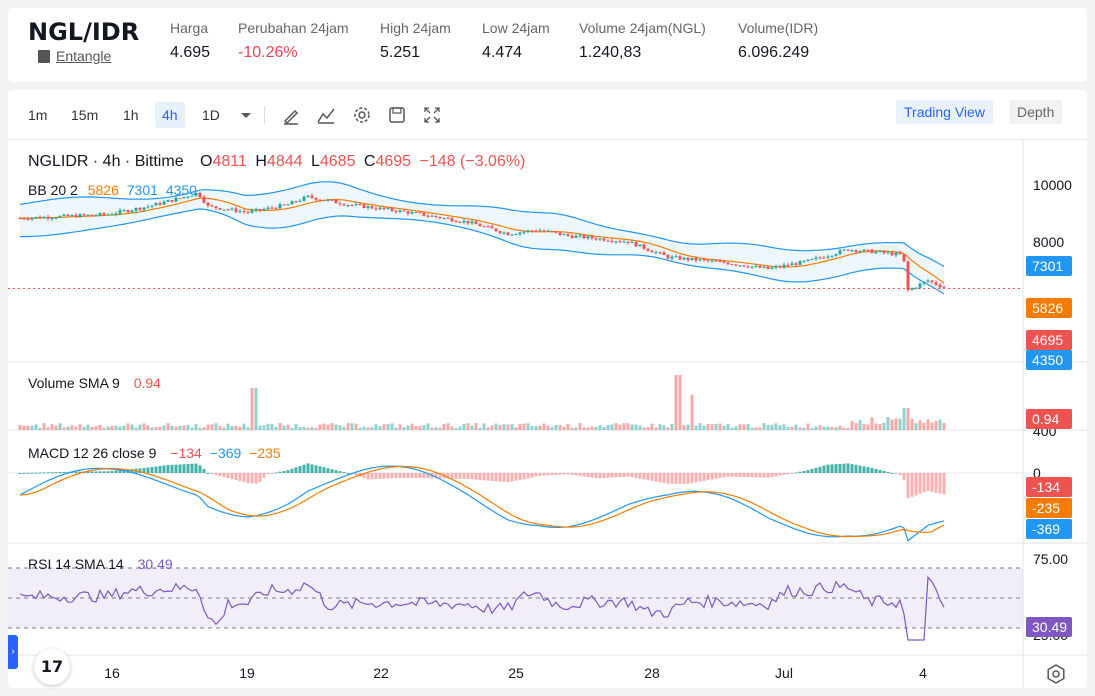  I want to click on save-icon, so click(397, 115).